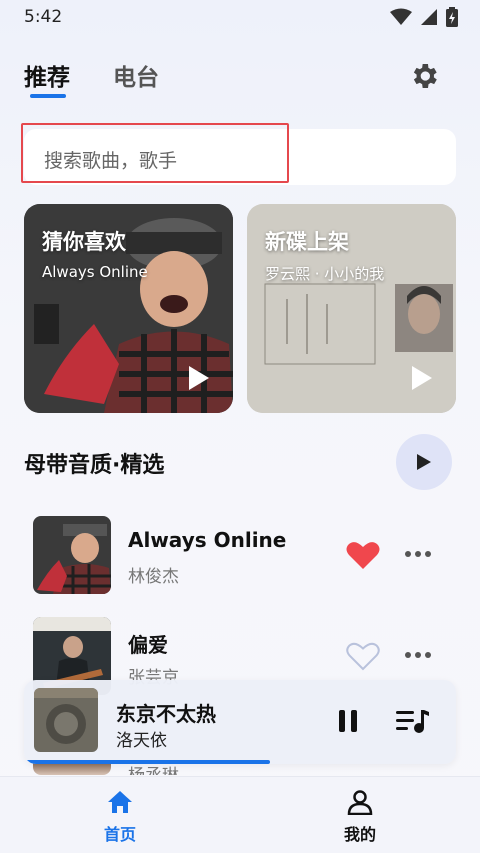  What do you see at coordinates (348, 721) in the screenshot?
I see `pause-icon` at bounding box center [348, 721].